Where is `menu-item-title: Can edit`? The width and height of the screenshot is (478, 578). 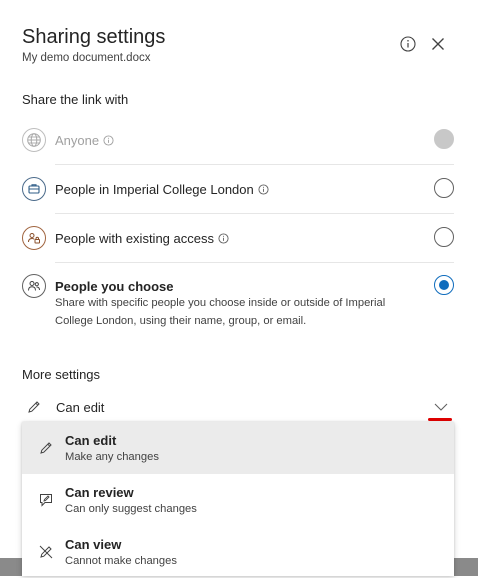
menu-item-title: Can edit is located at coordinates (91, 440).